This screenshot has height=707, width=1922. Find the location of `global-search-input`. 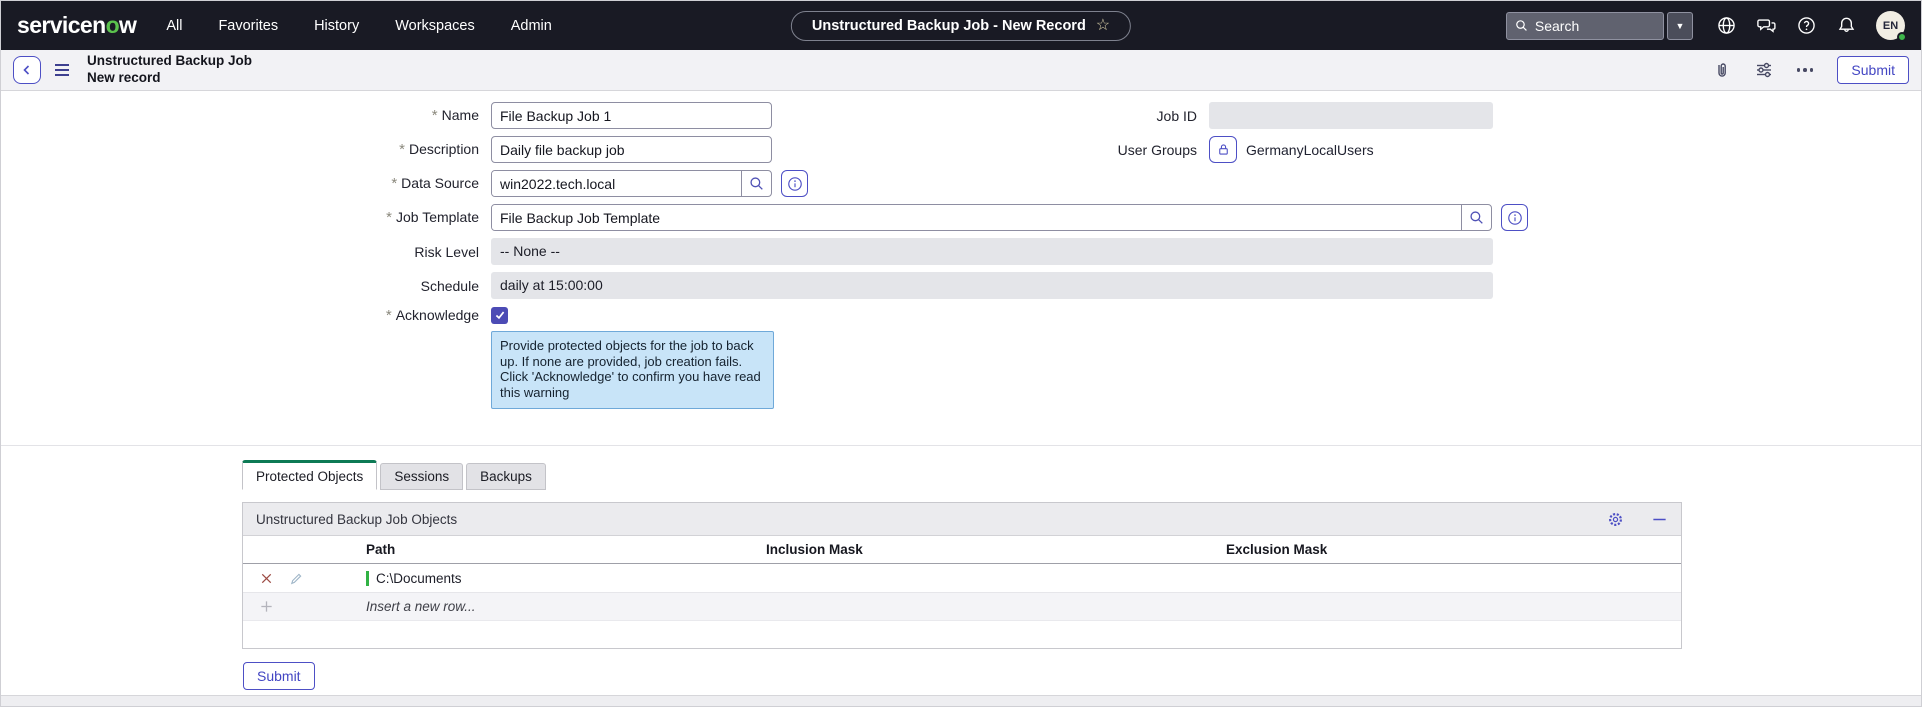

global-search-input is located at coordinates (1594, 25).